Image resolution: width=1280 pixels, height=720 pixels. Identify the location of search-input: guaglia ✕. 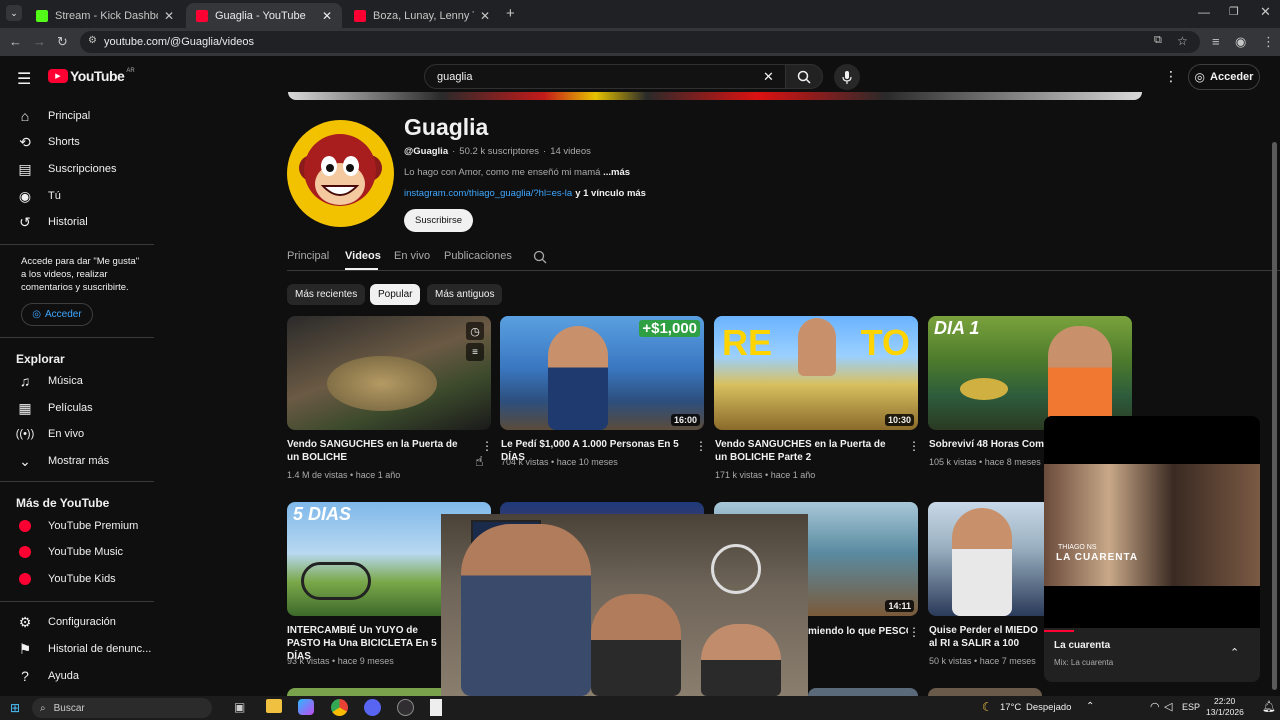
(605, 76).